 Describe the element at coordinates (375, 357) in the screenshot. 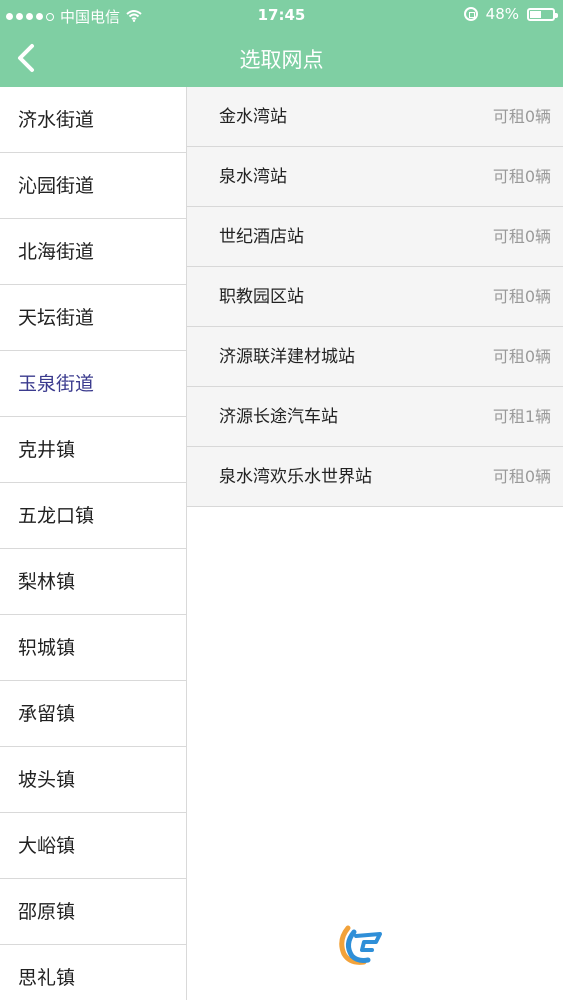

I see `station-row: 济源联洋建材城站 可租0辆` at that location.